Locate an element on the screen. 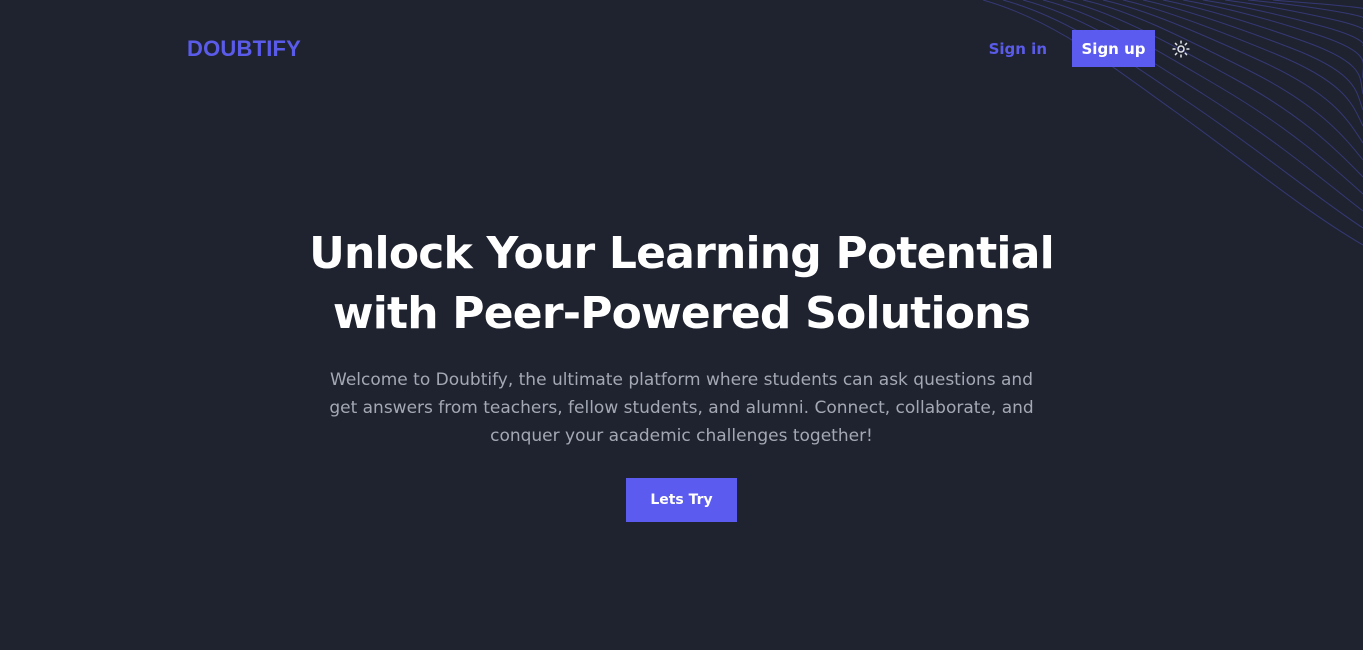 The width and height of the screenshot is (1363, 650). theme-toggle-sun-icon is located at coordinates (1181, 49).